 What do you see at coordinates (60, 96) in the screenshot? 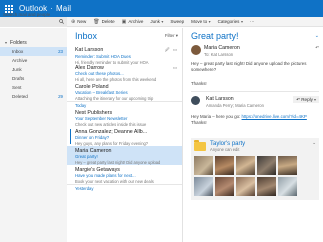
I see `unread-count: 29` at bounding box center [60, 96].